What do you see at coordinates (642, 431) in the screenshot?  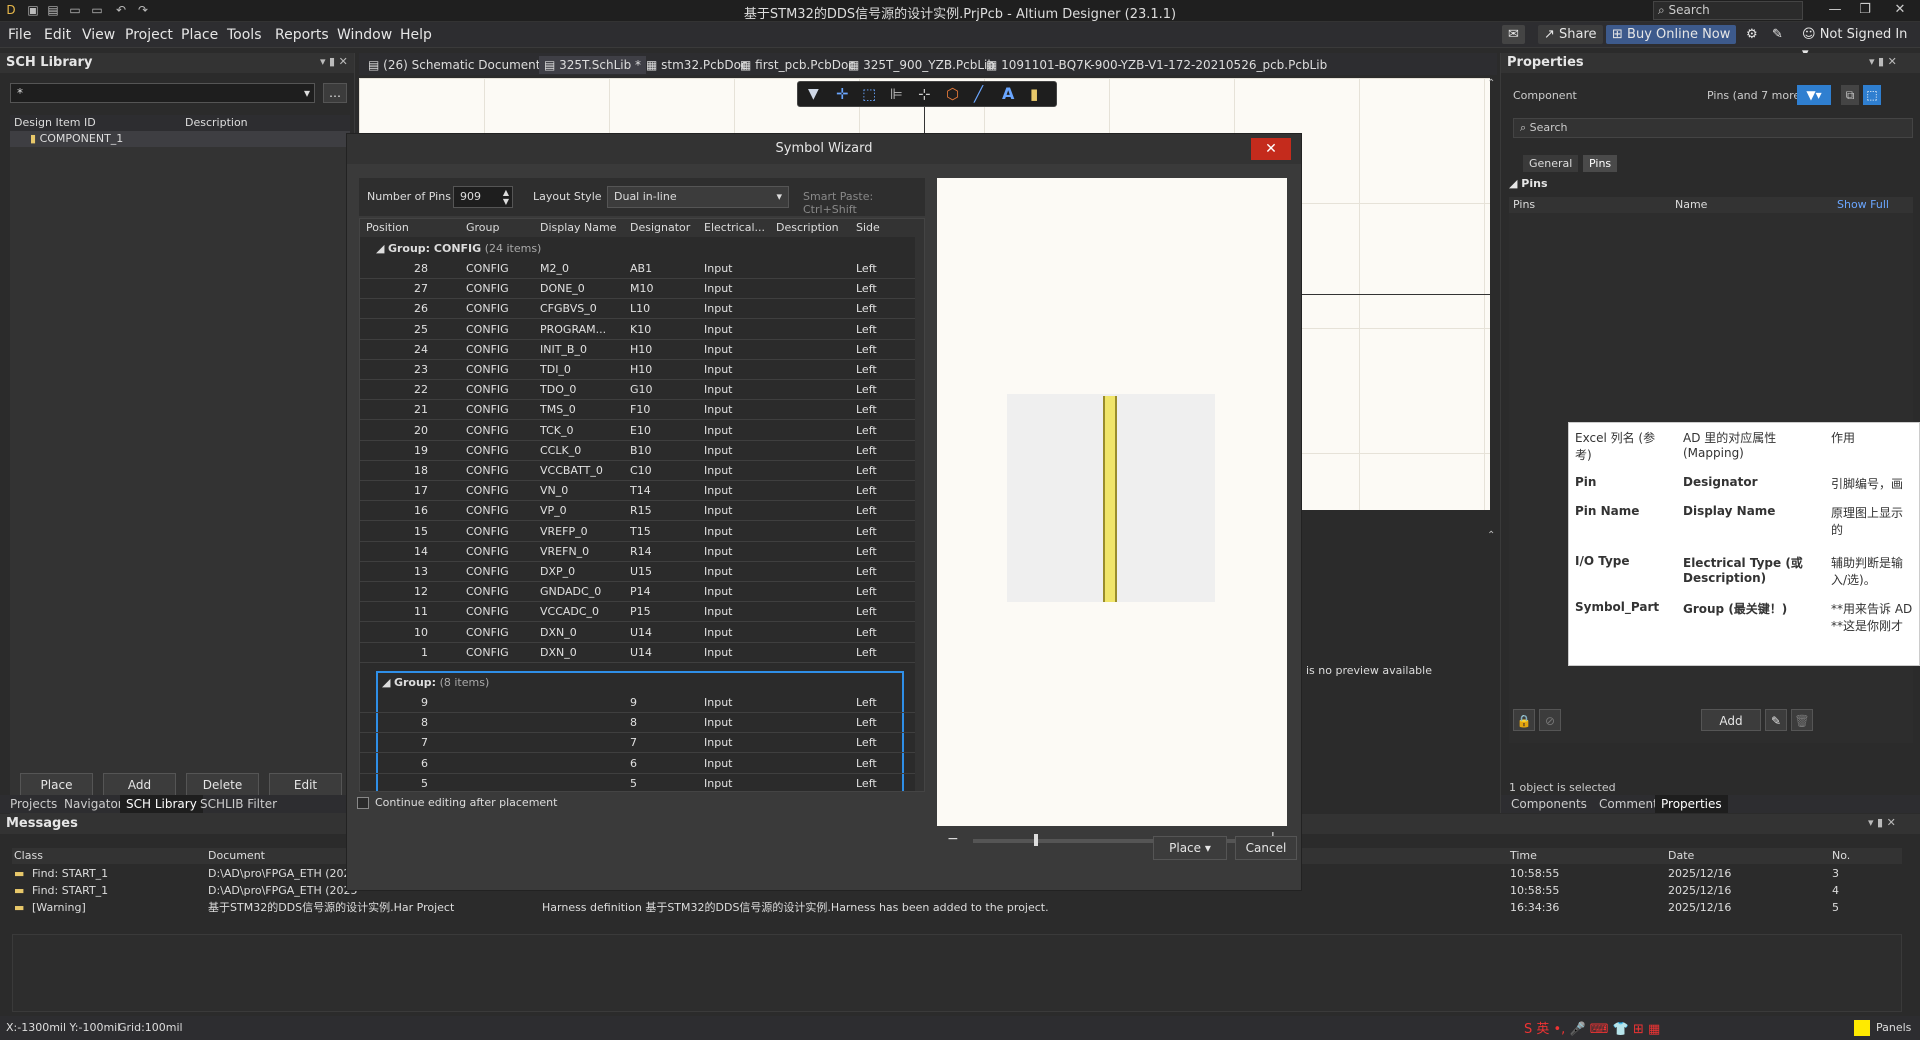 I see `pin-row: 20 CONFIG TCK_0 E10 Input Left` at bounding box center [642, 431].